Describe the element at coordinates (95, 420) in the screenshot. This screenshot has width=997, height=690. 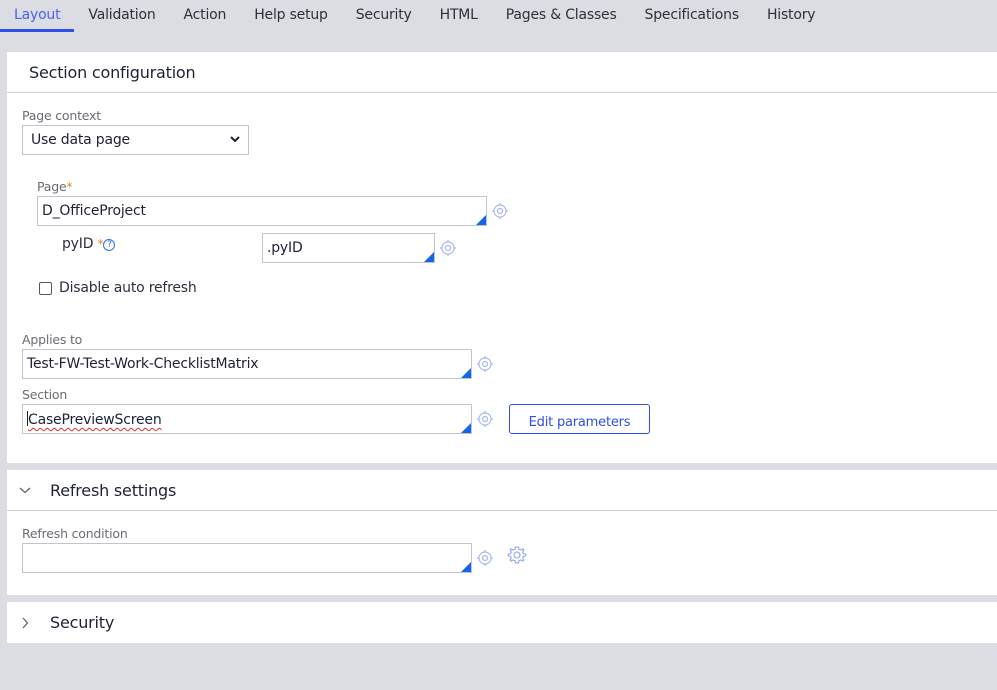
I see `section-value: CasePreviewScreen` at that location.